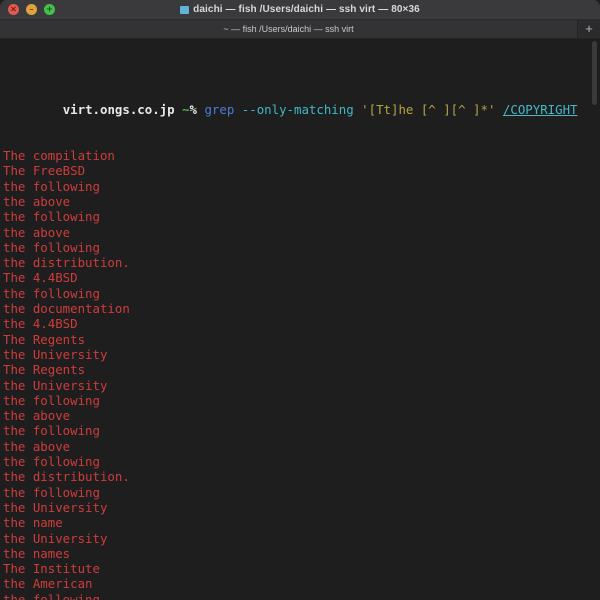  I want to click on command-pattern: '[Tt]he [^ ][^ ]*', so click(428, 110).